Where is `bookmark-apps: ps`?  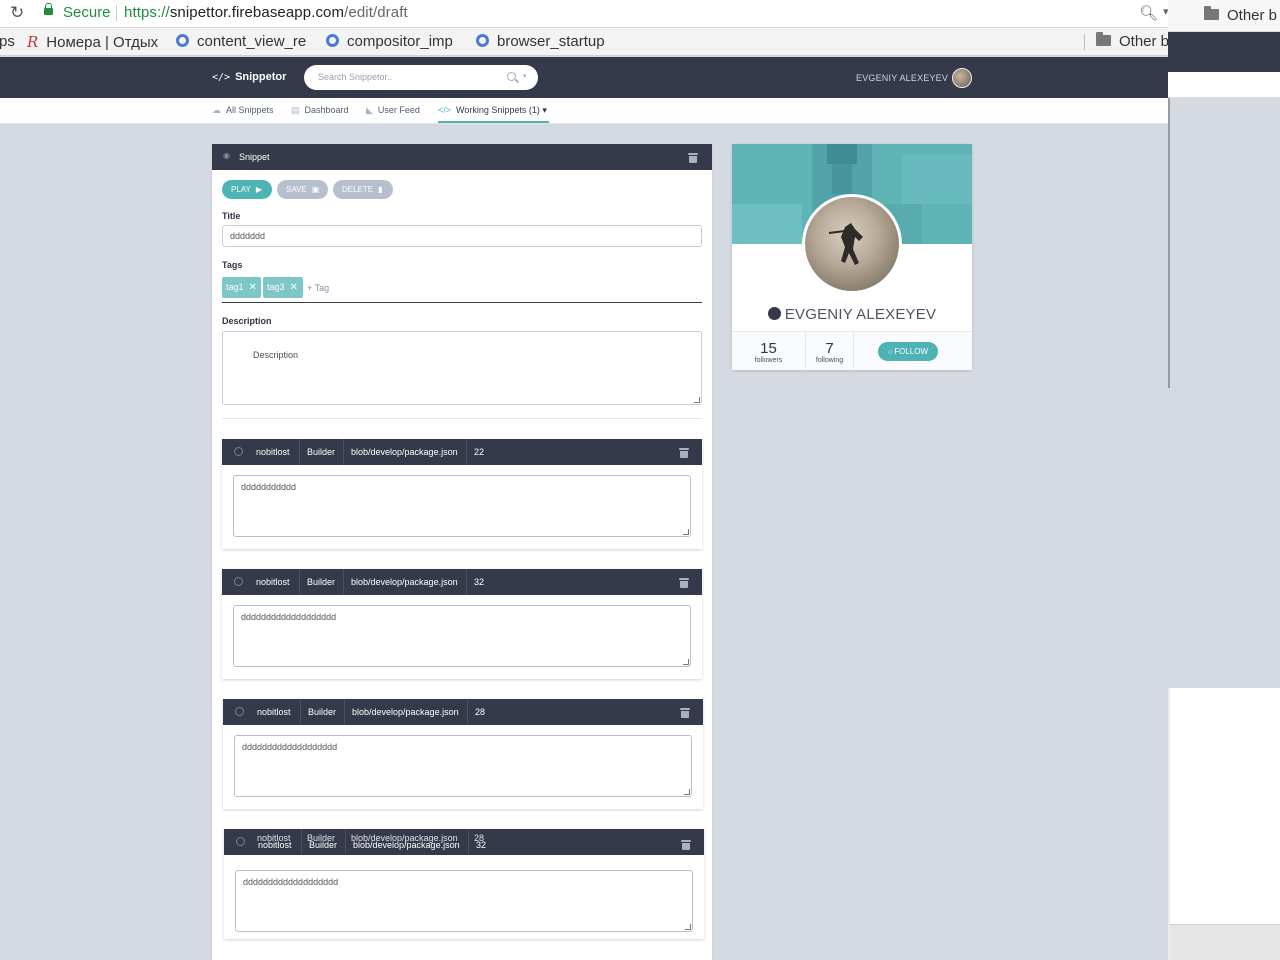
bookmark-apps: ps is located at coordinates (7, 41).